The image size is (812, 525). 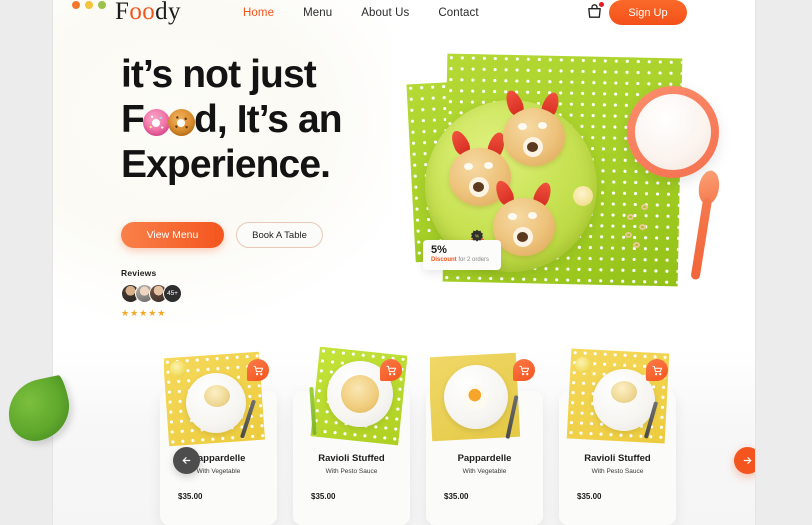 I want to click on discount-caption: Discount for 2 orders, so click(x=466, y=260).